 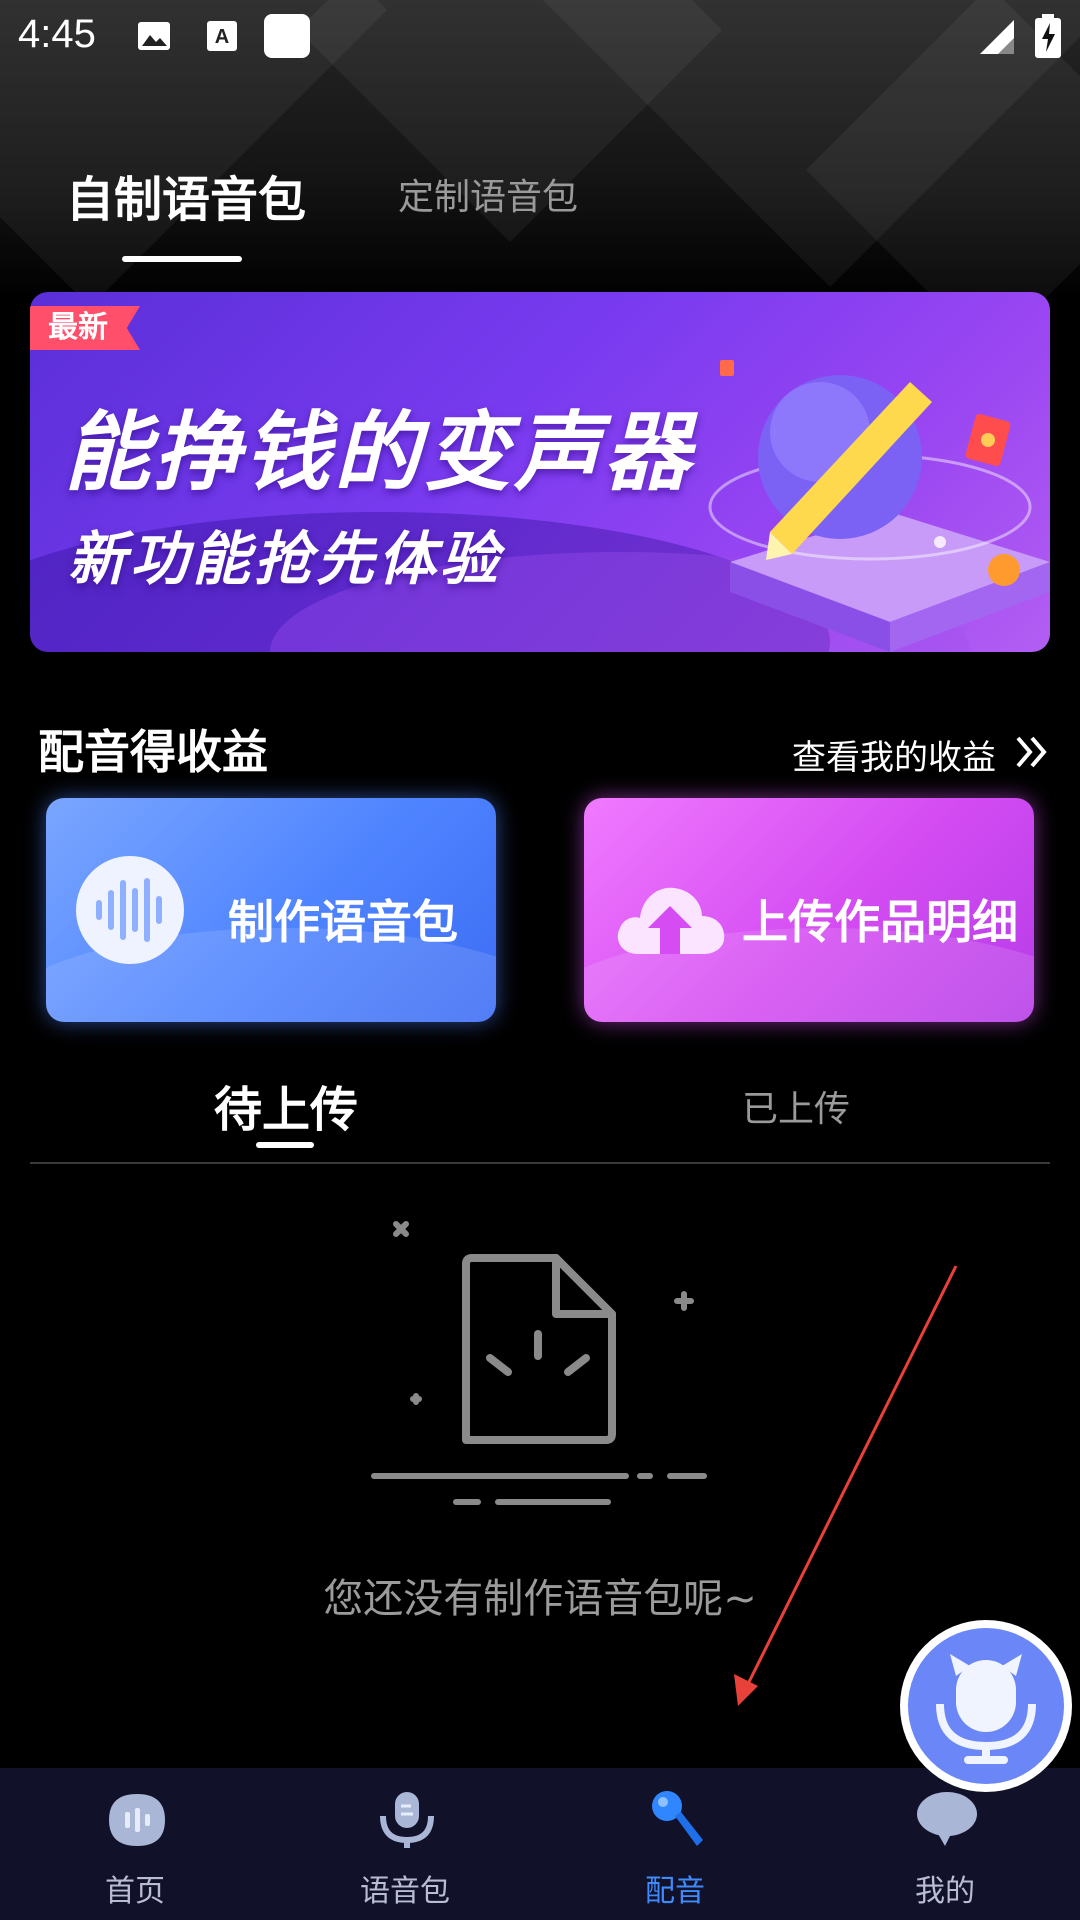 I want to click on cloud-upload-icon, so click(x=671, y=920).